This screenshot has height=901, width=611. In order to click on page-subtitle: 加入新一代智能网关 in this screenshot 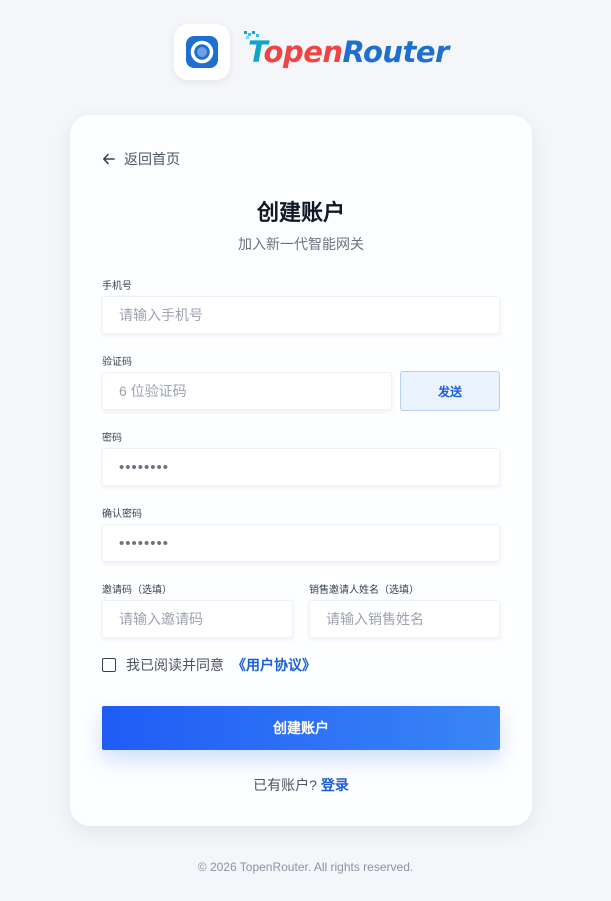, I will do `click(301, 244)`.